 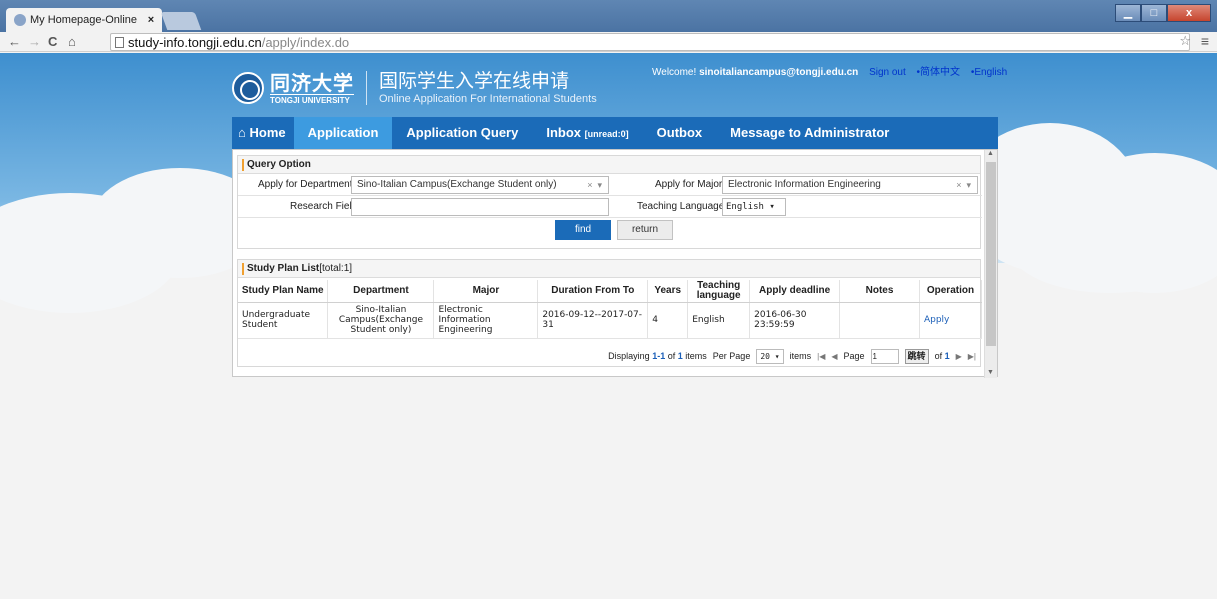 I want to click on next-page-icon: ▶, so click(x=959, y=356).